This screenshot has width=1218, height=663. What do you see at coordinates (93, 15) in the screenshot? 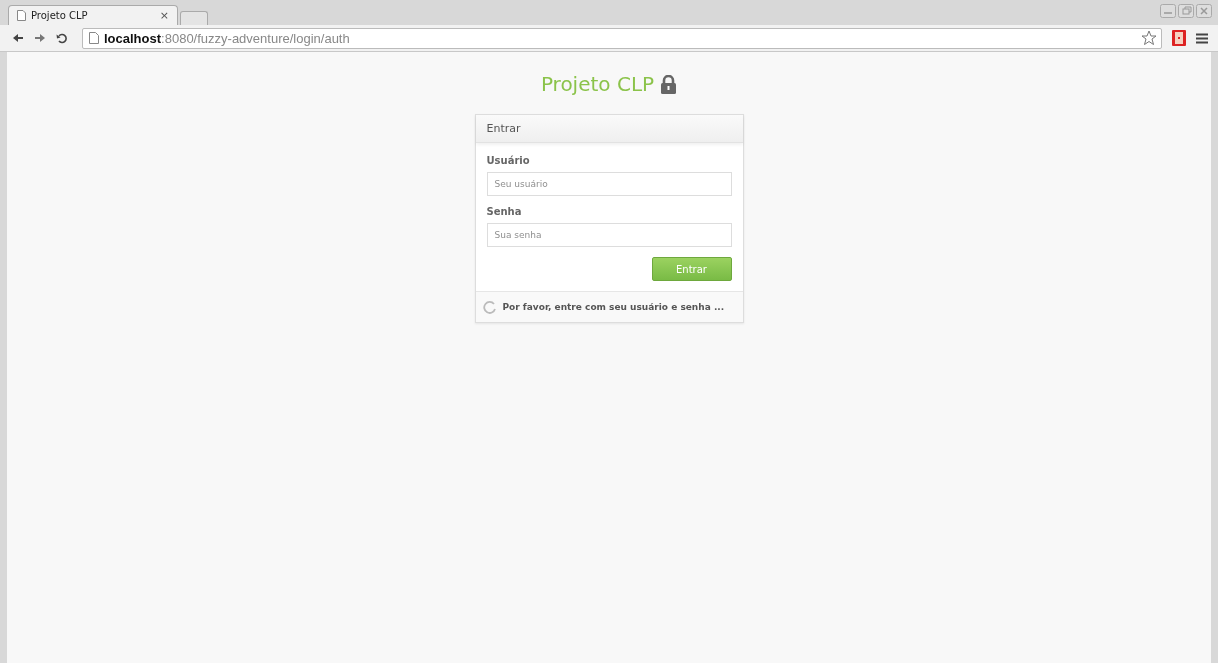
I see `browser-tab: Projeto CLP ×` at bounding box center [93, 15].